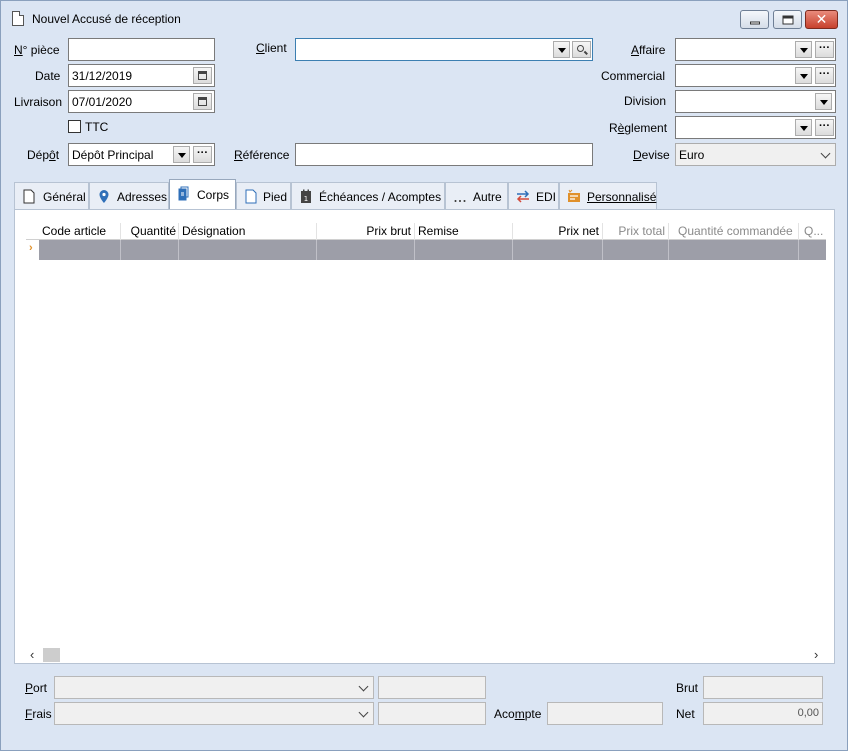 The image size is (848, 751). I want to click on title-bar: Nouvel Accusé de réception ✕, so click(424, 19).